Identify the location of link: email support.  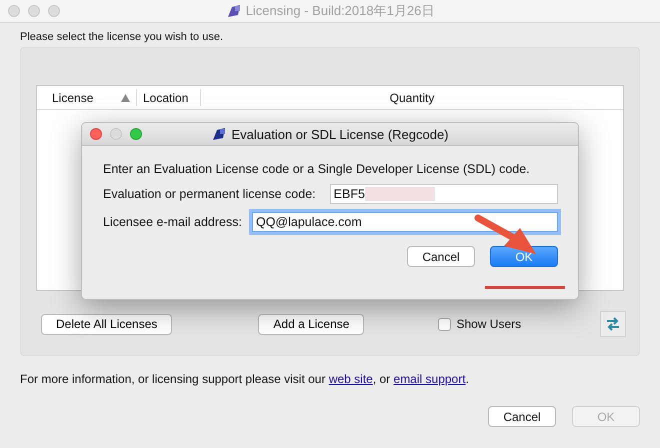
(430, 379).